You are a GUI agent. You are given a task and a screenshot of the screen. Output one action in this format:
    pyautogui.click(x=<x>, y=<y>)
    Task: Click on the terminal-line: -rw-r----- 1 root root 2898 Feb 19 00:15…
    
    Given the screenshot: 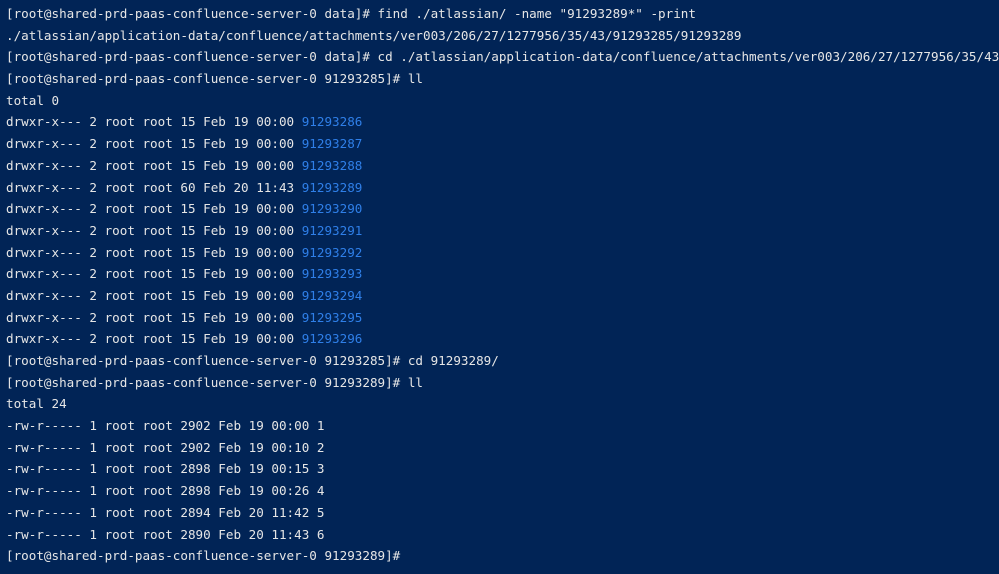 What is the action you would take?
    pyautogui.click(x=502, y=469)
    